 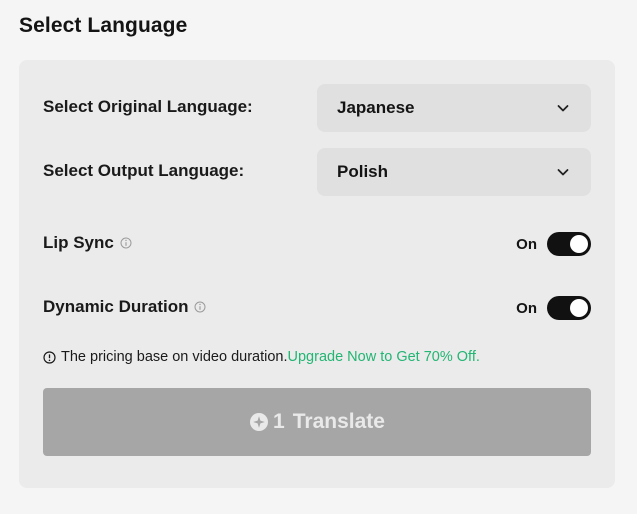 What do you see at coordinates (376, 107) in the screenshot?
I see `original-language-value: Japanese` at bounding box center [376, 107].